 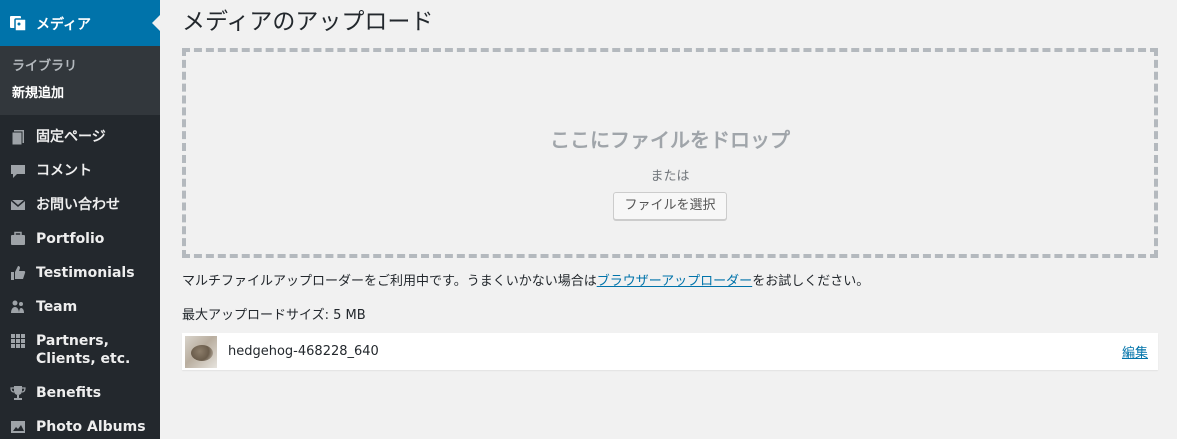 I want to click on sidebar-item-pages: 固定ページ, so click(x=80, y=137).